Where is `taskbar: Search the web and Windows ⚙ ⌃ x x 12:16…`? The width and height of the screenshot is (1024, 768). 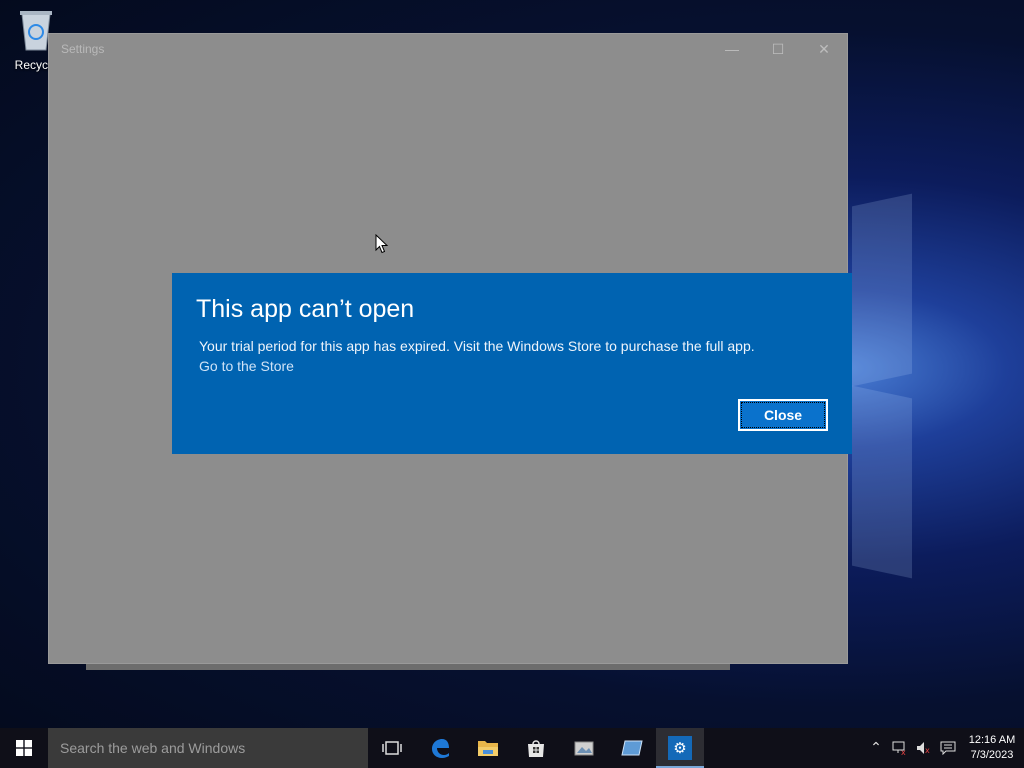 taskbar: Search the web and Windows ⚙ ⌃ x x 12:16… is located at coordinates (512, 748).